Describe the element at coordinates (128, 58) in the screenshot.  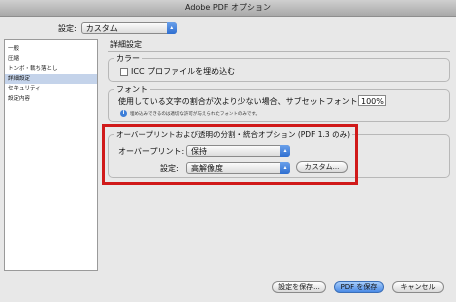
I see `color-group-title: カラー` at that location.